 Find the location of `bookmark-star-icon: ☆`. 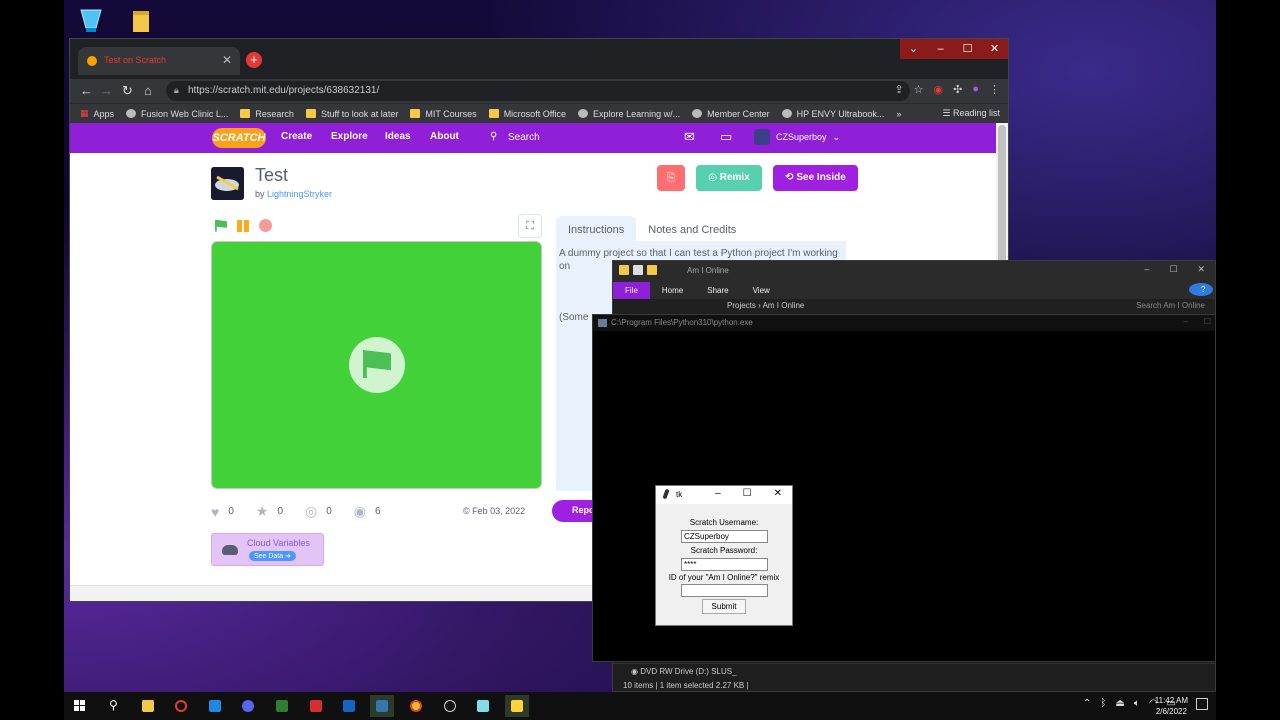

bookmark-star-icon: ☆ is located at coordinates (919, 89).